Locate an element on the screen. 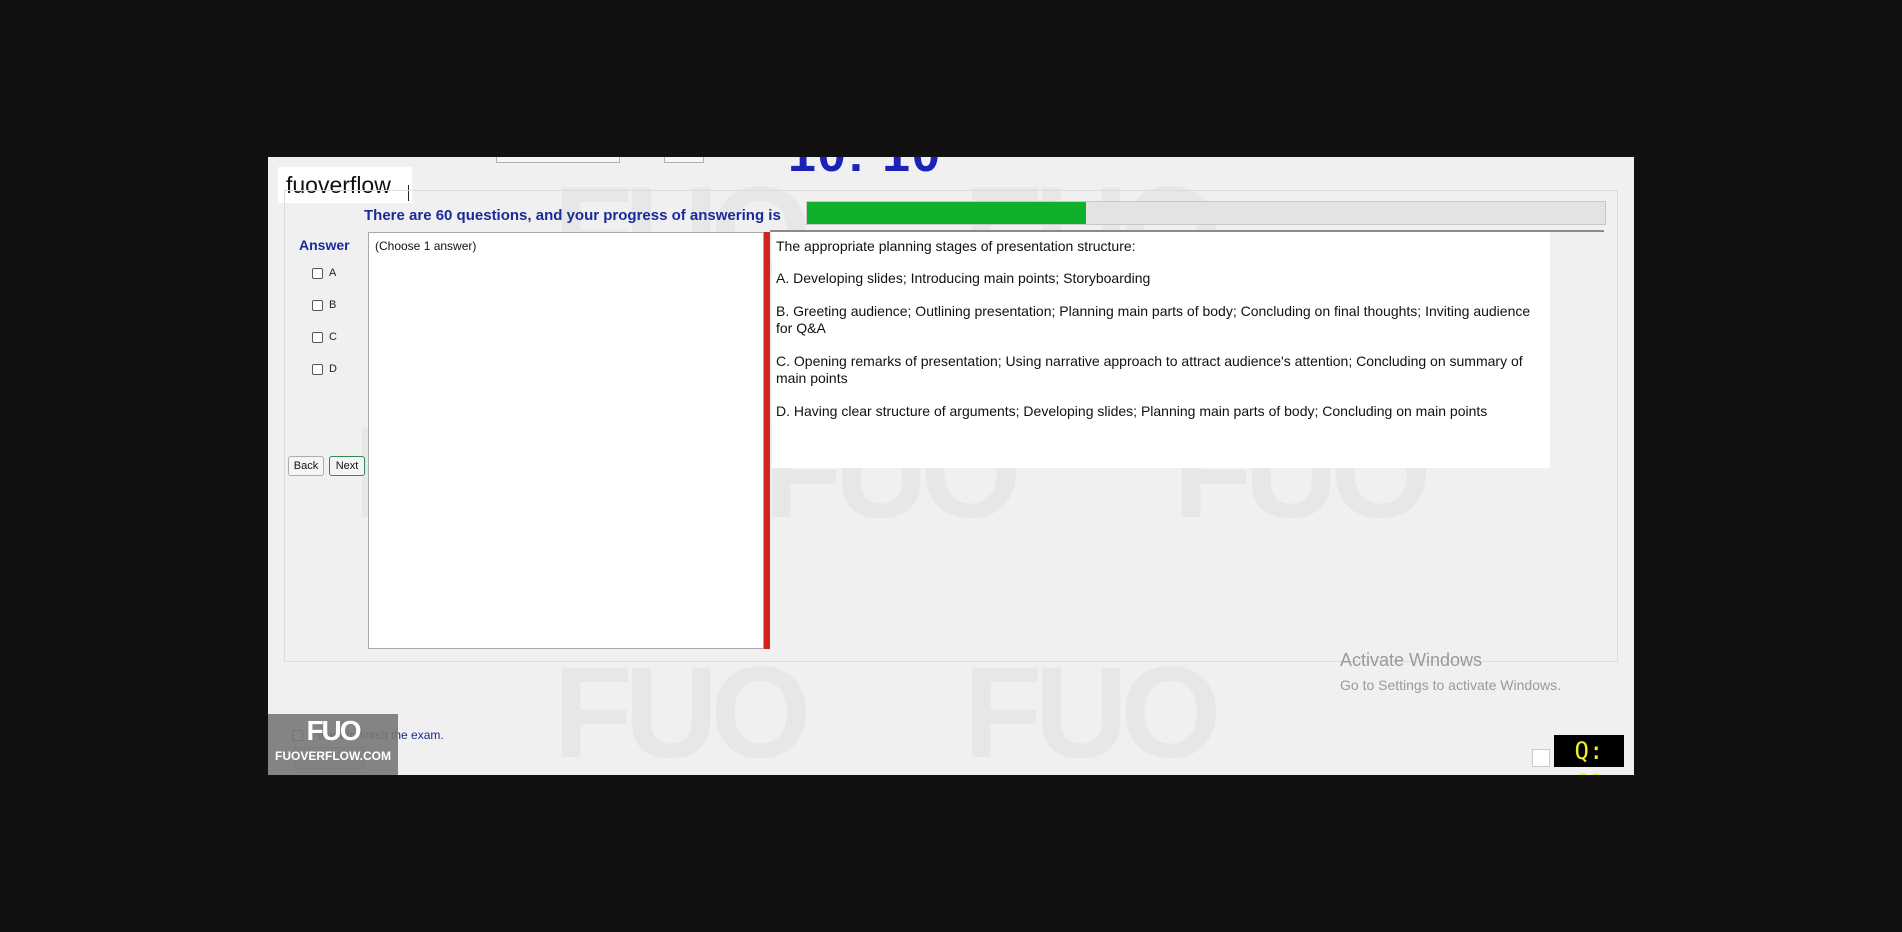 The width and height of the screenshot is (1902, 932). fuoverflow-logo: FUO FUOVERFLOW.COM is located at coordinates (333, 744).